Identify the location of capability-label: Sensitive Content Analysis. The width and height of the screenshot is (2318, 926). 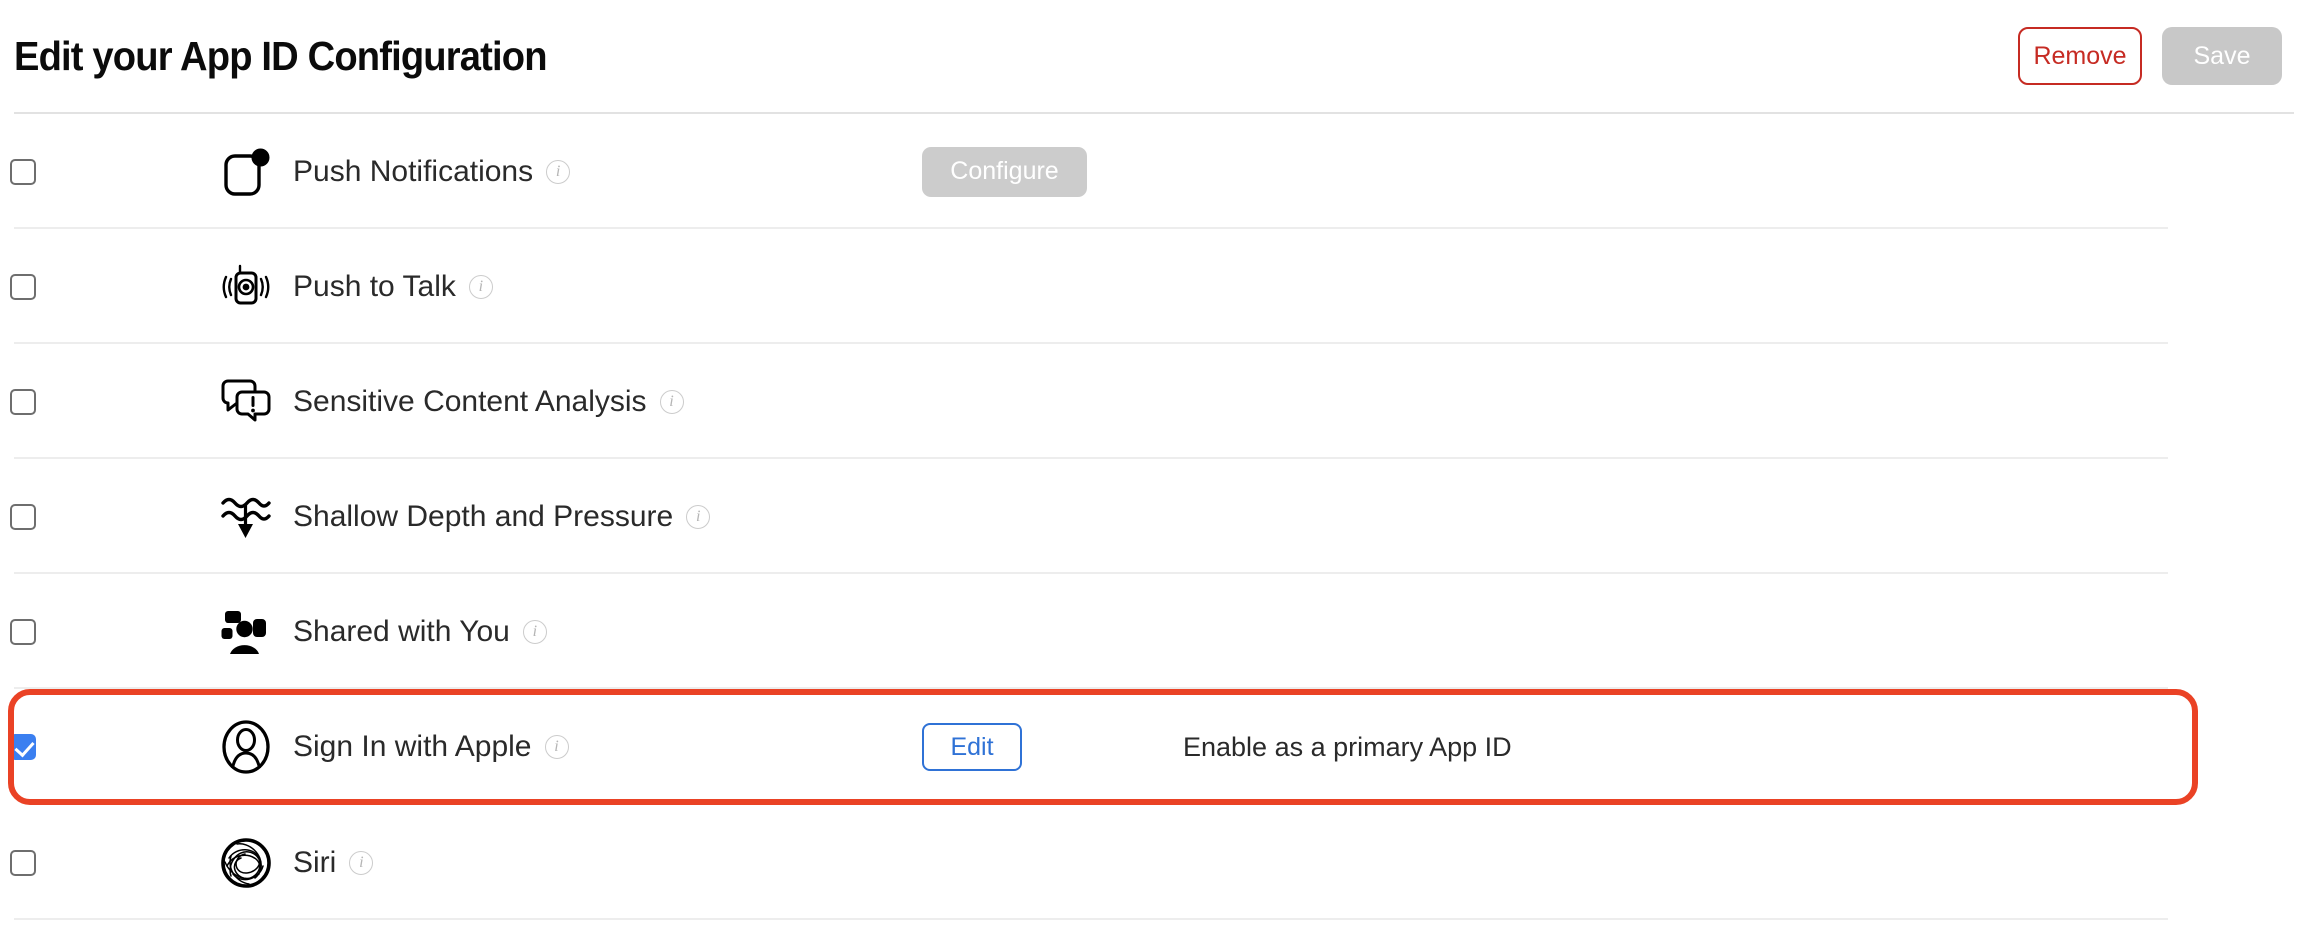
(470, 401).